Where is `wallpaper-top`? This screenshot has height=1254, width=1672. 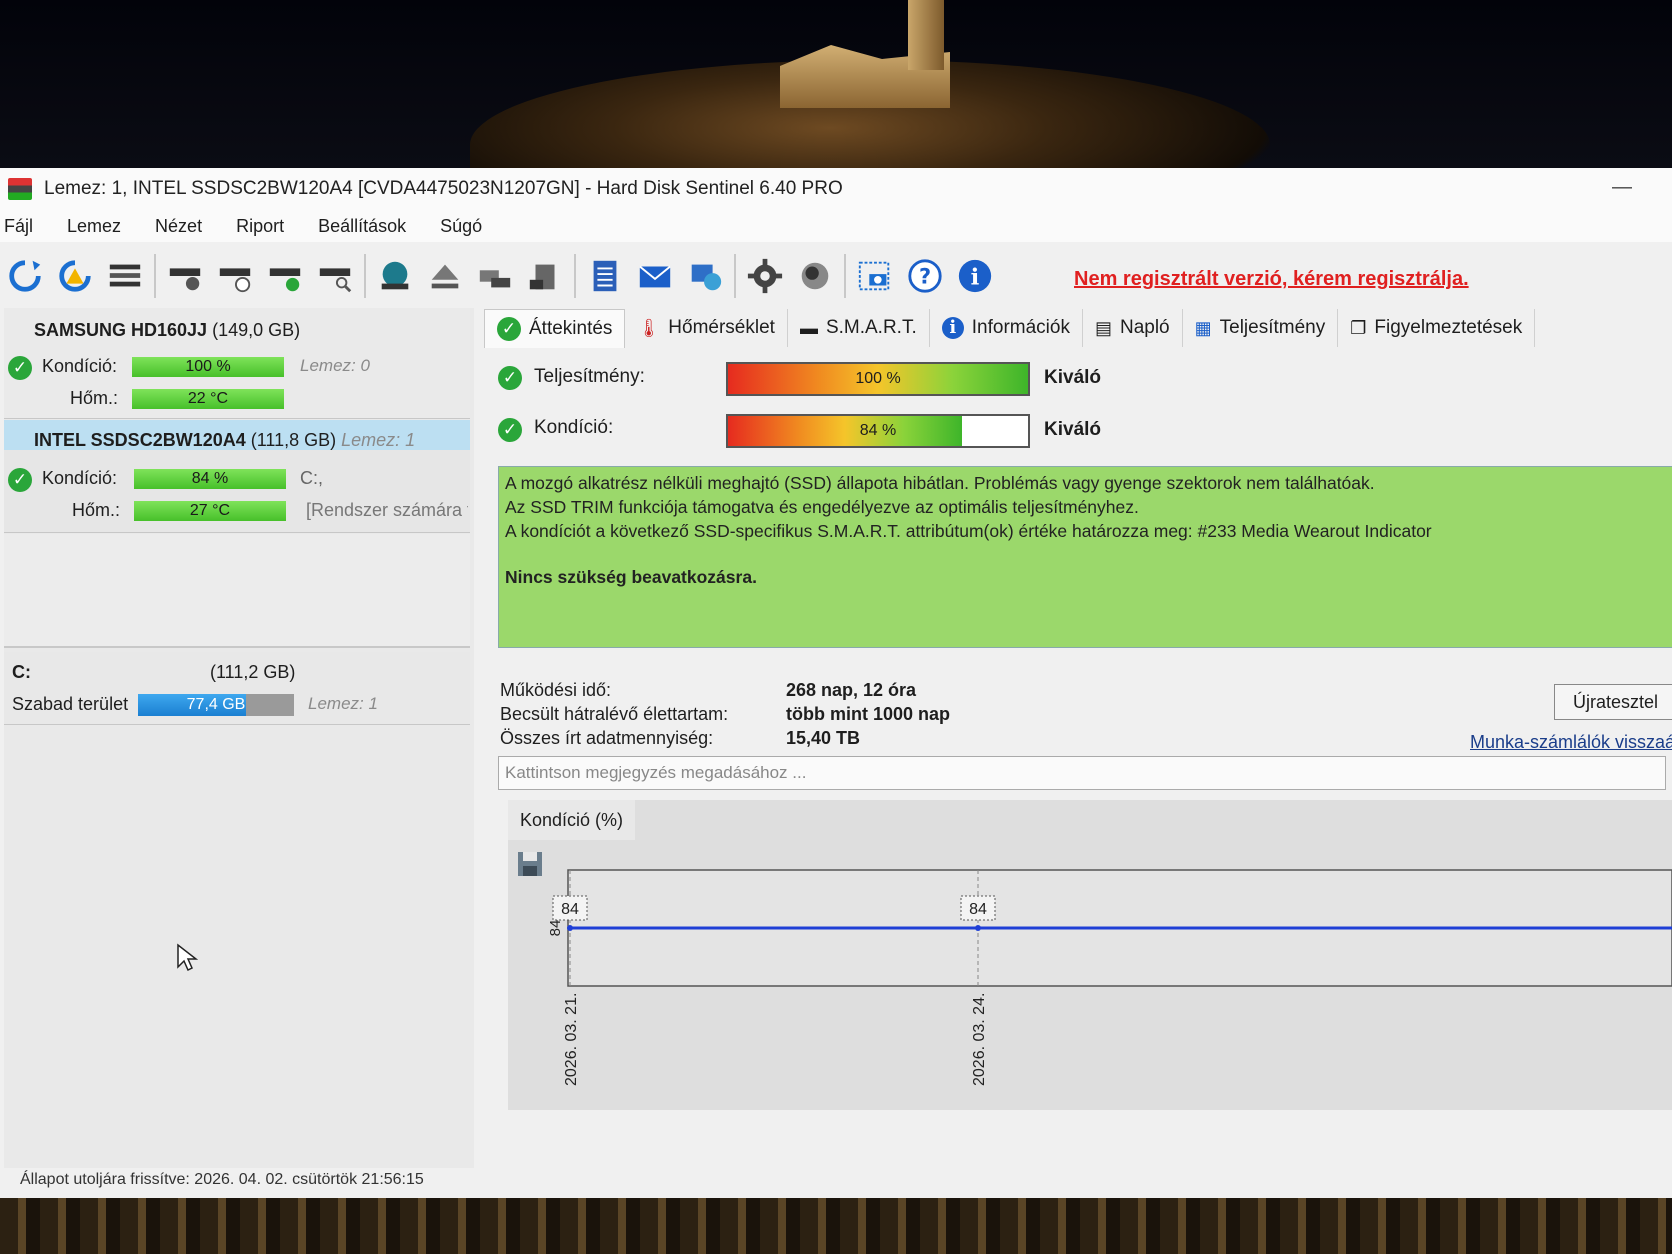
wallpaper-top is located at coordinates (836, 84).